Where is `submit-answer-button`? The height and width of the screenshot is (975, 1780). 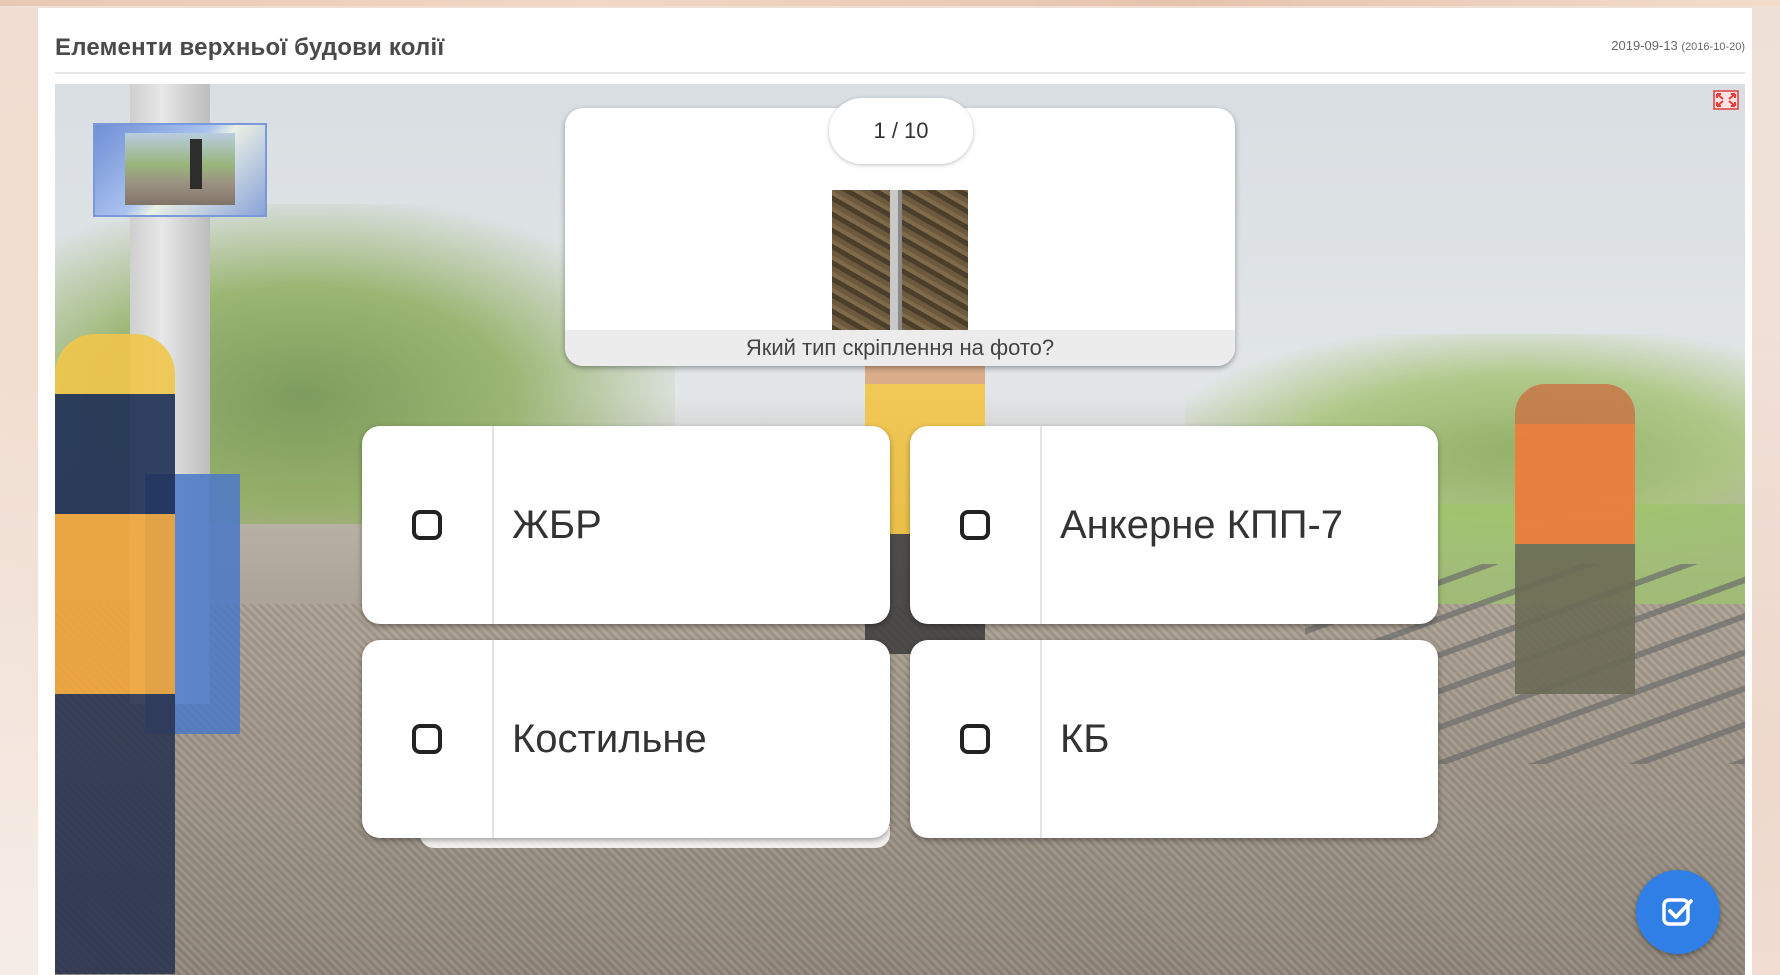 submit-answer-button is located at coordinates (1678, 912).